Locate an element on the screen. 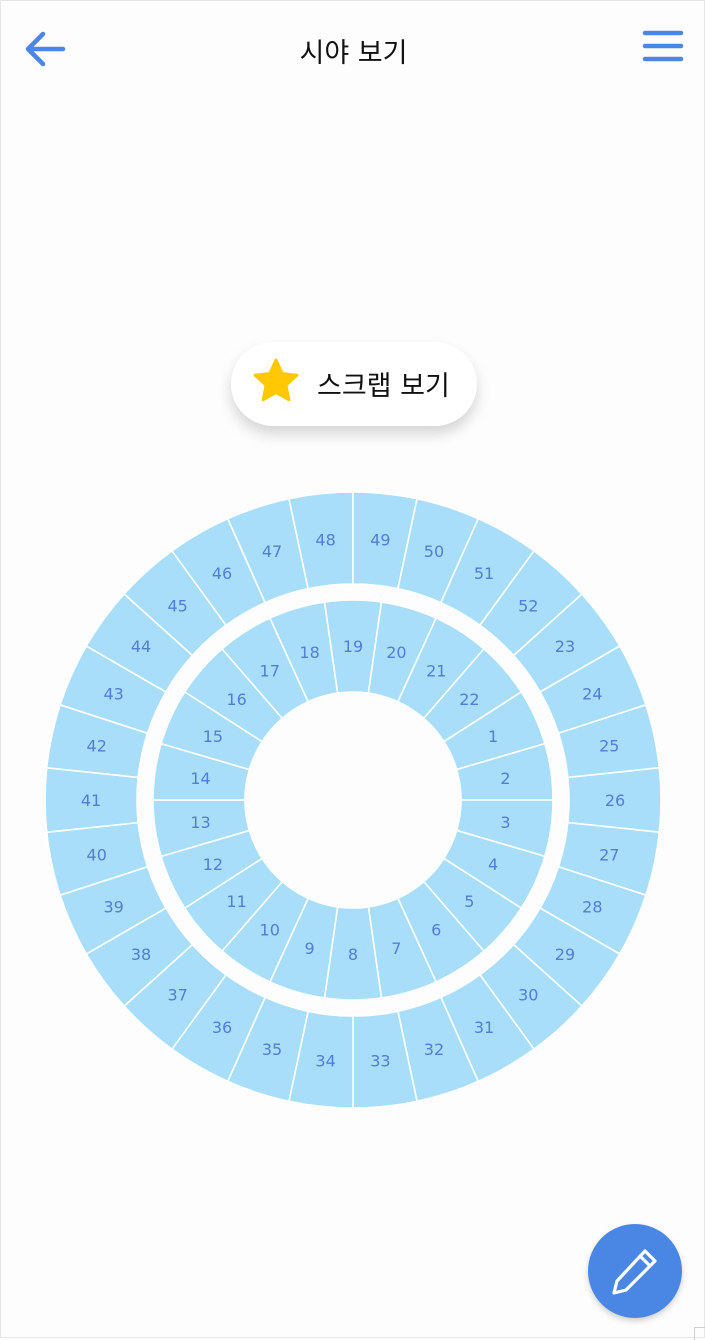 Image resolution: width=705 pixels, height=1340 pixels. scrap-view-button: 스크랩 보기 is located at coordinates (354, 384).